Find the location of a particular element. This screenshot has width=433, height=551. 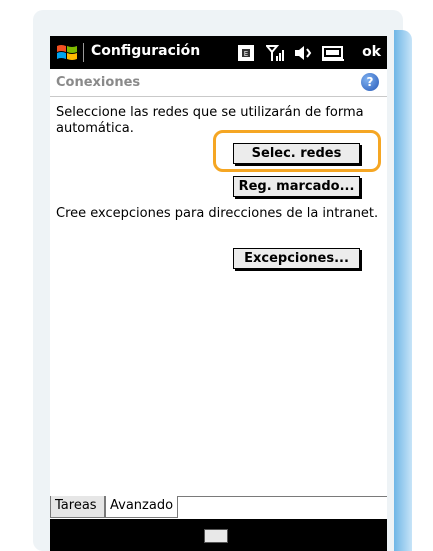

tab-avanzado: Avanzado is located at coordinates (141, 507).